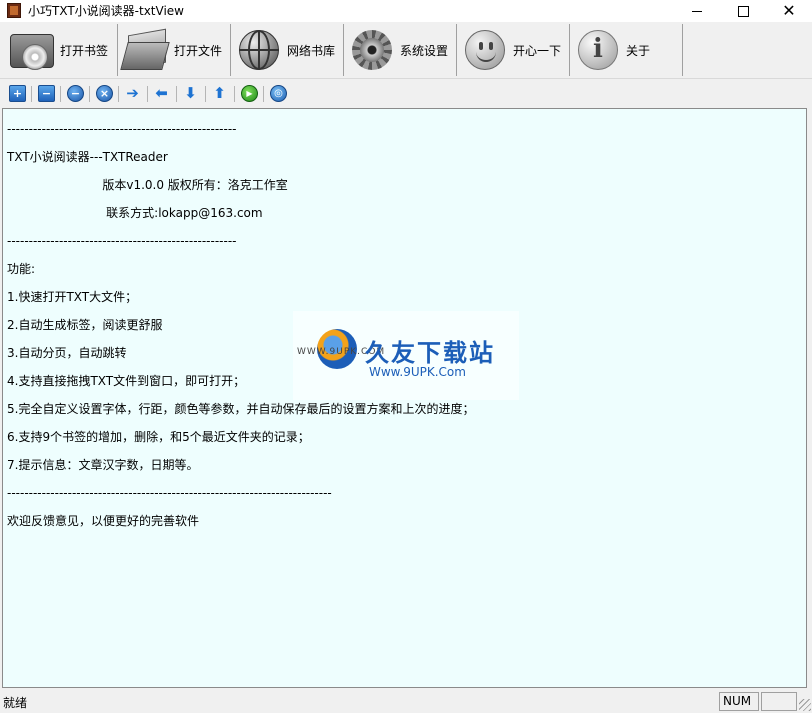 The height and width of the screenshot is (713, 812). I want to click on maximize-icon, so click(743, 11).